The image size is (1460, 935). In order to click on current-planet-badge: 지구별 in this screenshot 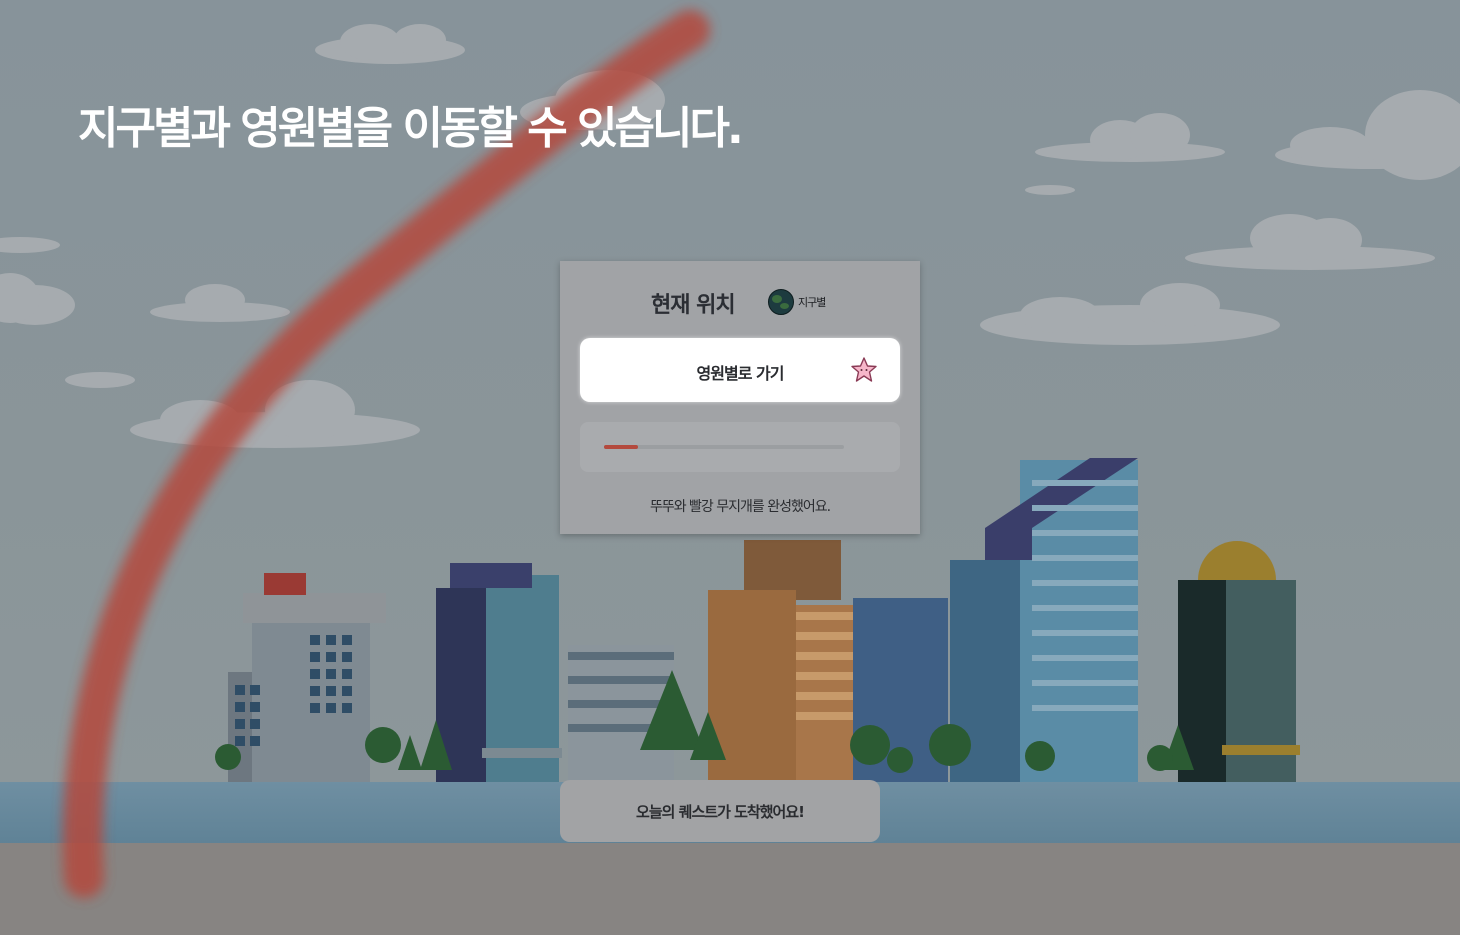, I will do `click(797, 302)`.